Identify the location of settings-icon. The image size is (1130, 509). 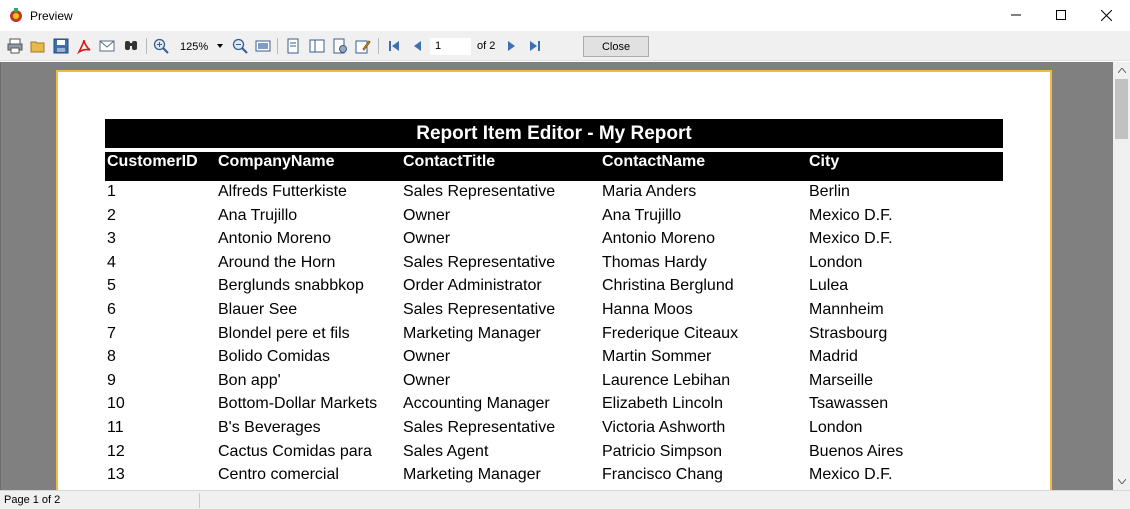
(340, 46).